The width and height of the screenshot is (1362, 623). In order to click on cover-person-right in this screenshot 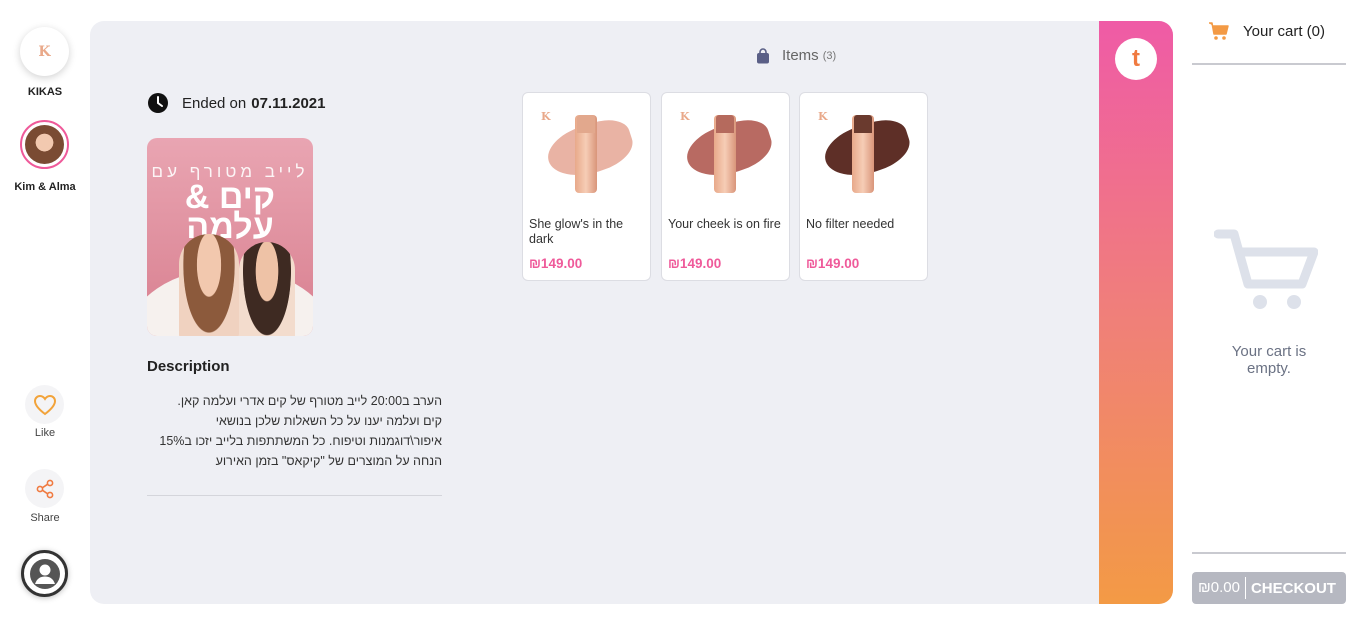, I will do `click(267, 289)`.